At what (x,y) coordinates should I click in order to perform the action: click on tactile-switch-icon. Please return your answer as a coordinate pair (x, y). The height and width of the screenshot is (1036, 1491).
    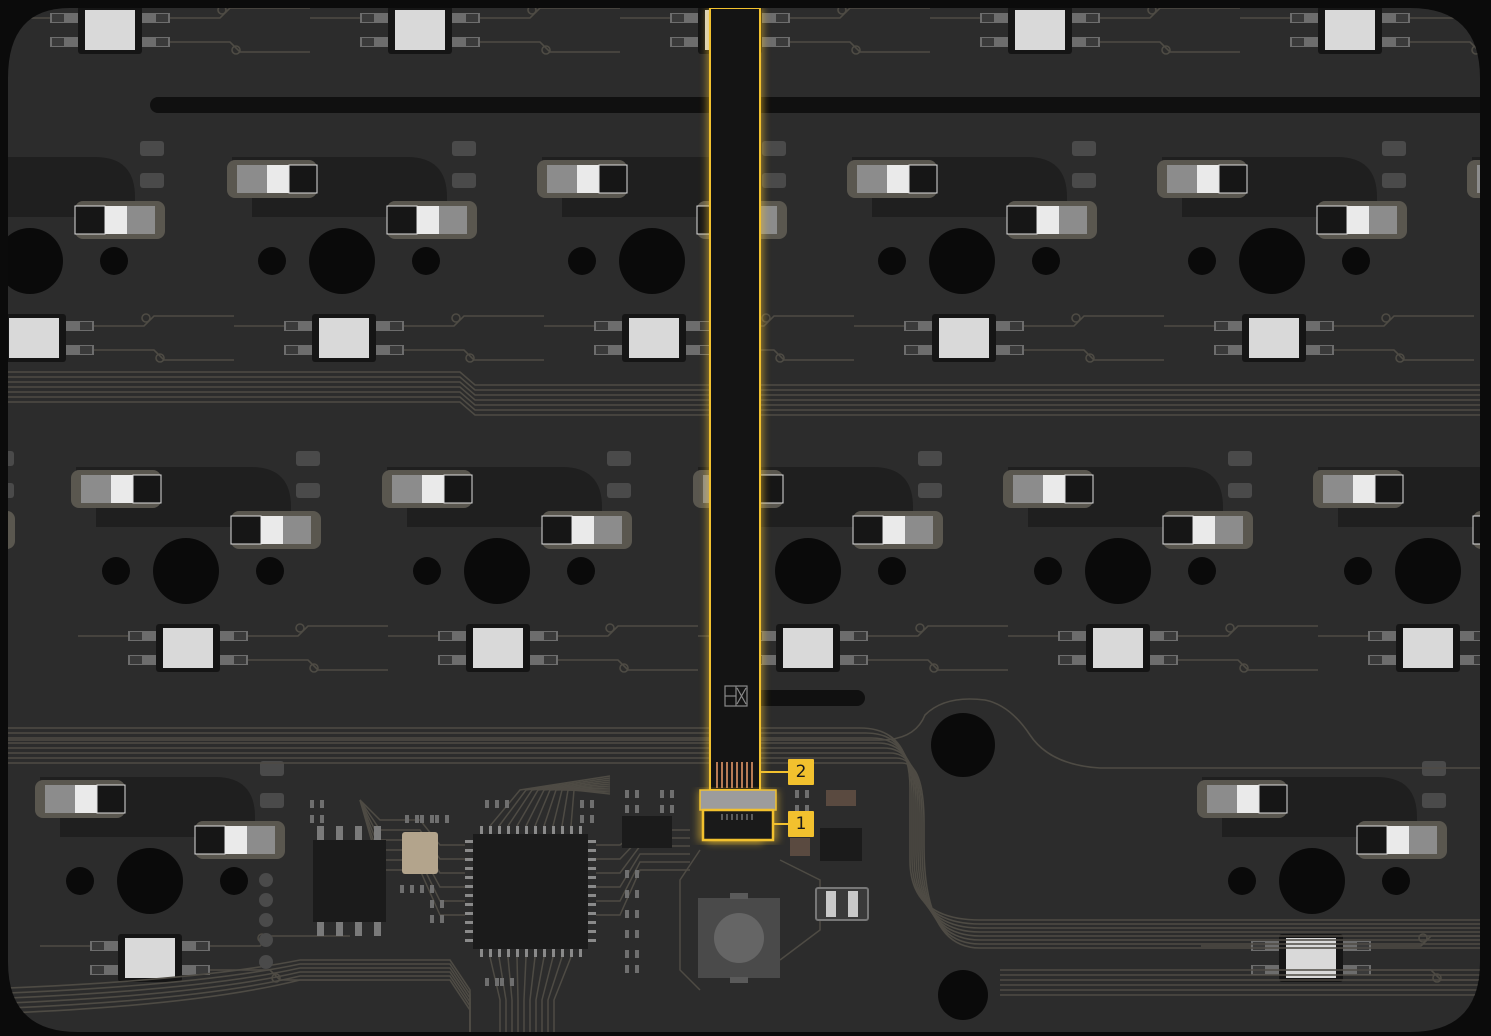
    Looking at the image, I should click on (739, 938).